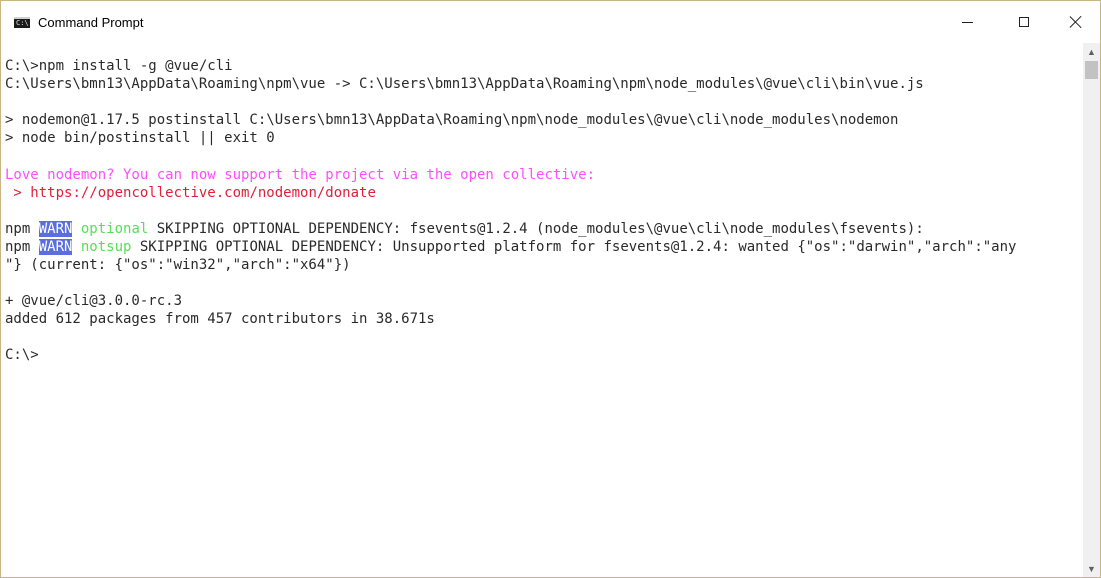 The image size is (1101, 578). I want to click on console-prompt: C:\>, so click(22, 355).